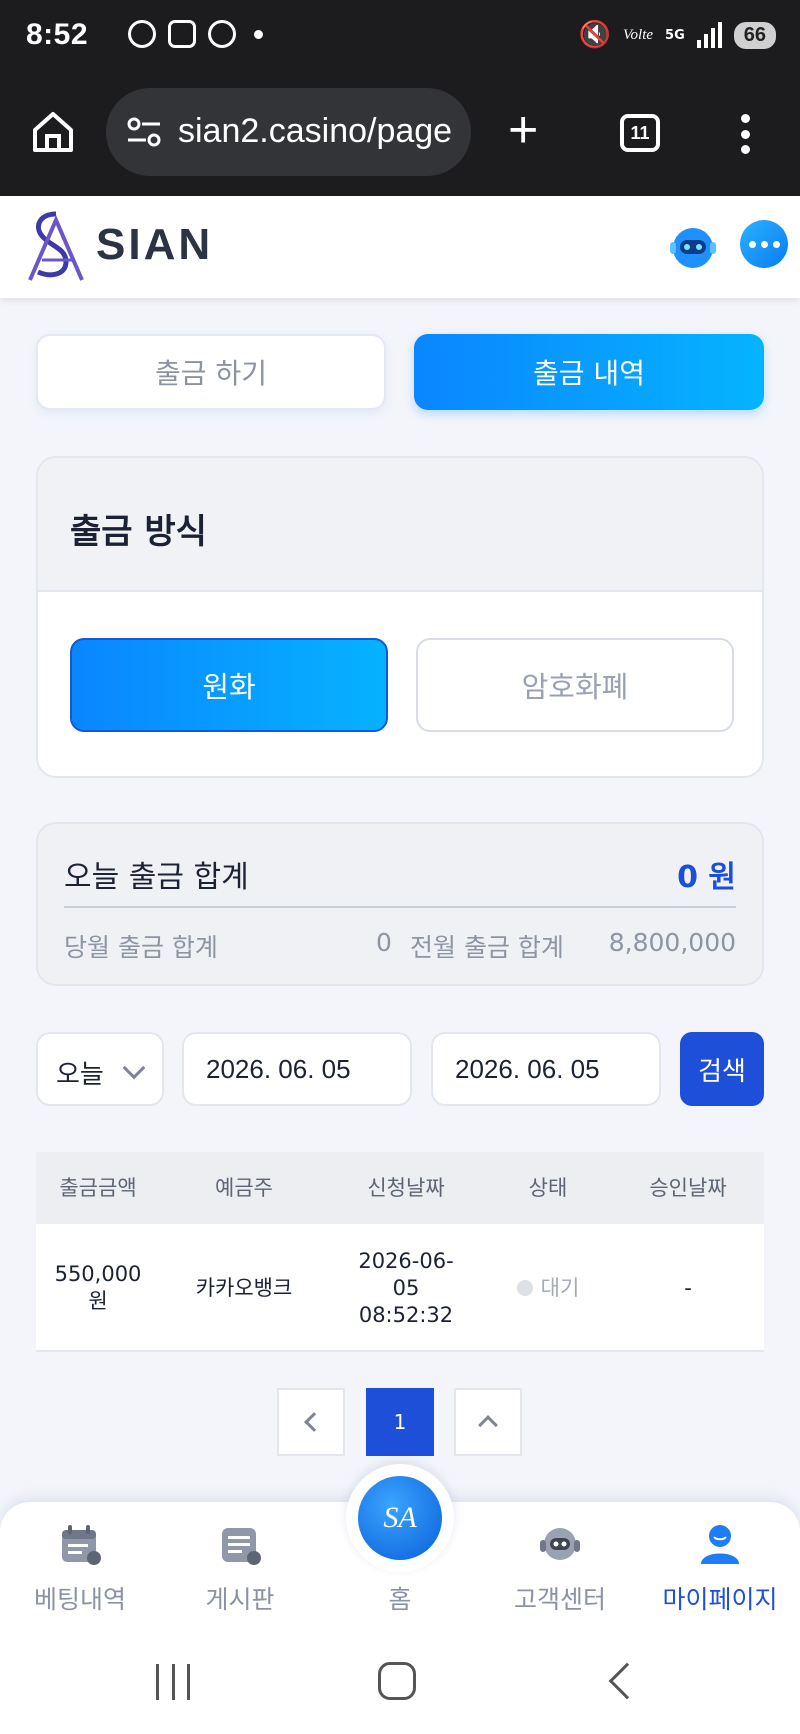  I want to click on month-total-label: 당월 출금 합계, so click(141, 947).